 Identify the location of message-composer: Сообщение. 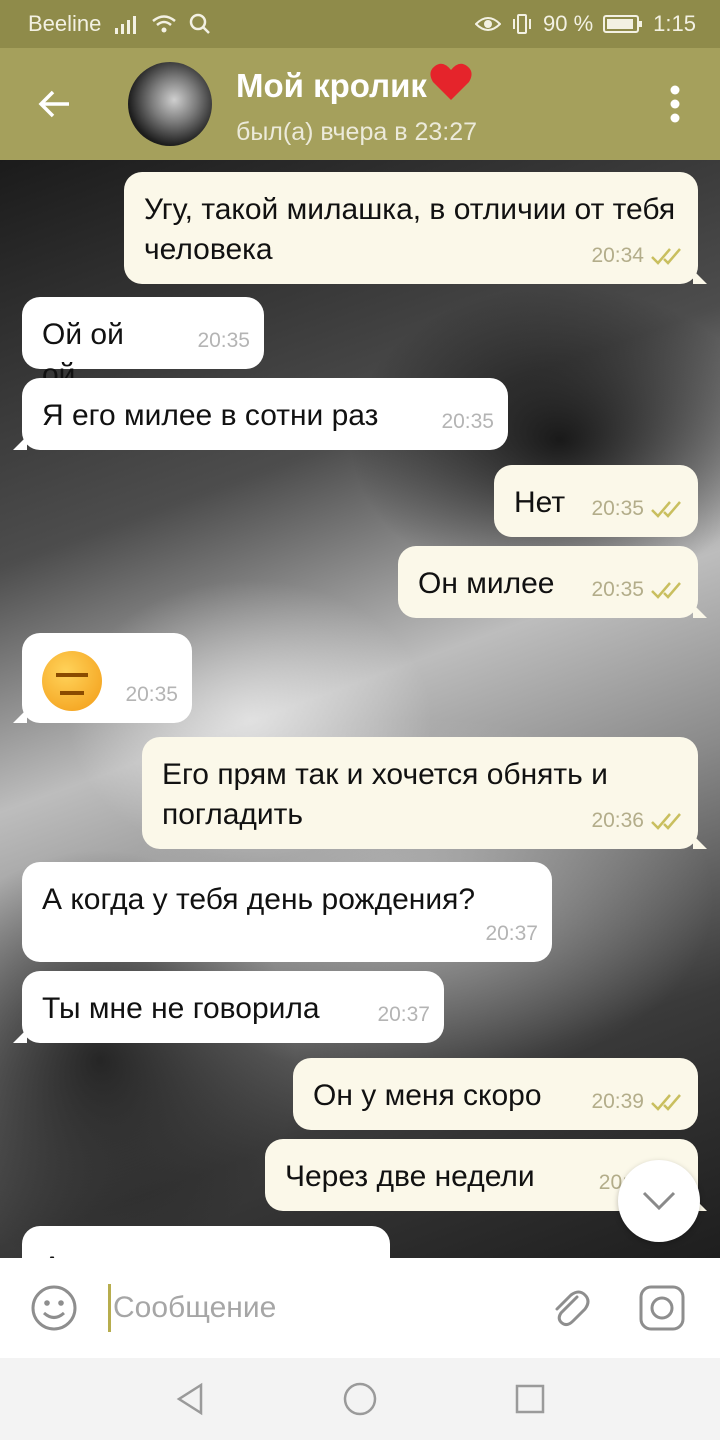
(360, 1308).